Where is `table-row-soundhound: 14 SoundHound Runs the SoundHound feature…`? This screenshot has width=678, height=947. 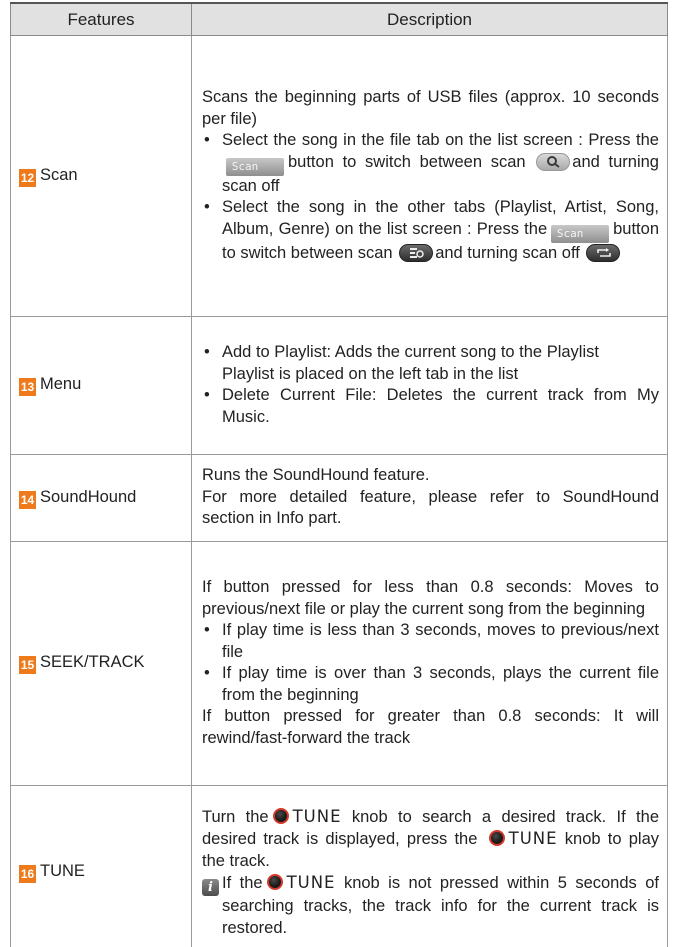
table-row-soundhound: 14 SoundHound Runs the SoundHound feature… is located at coordinates (339, 498).